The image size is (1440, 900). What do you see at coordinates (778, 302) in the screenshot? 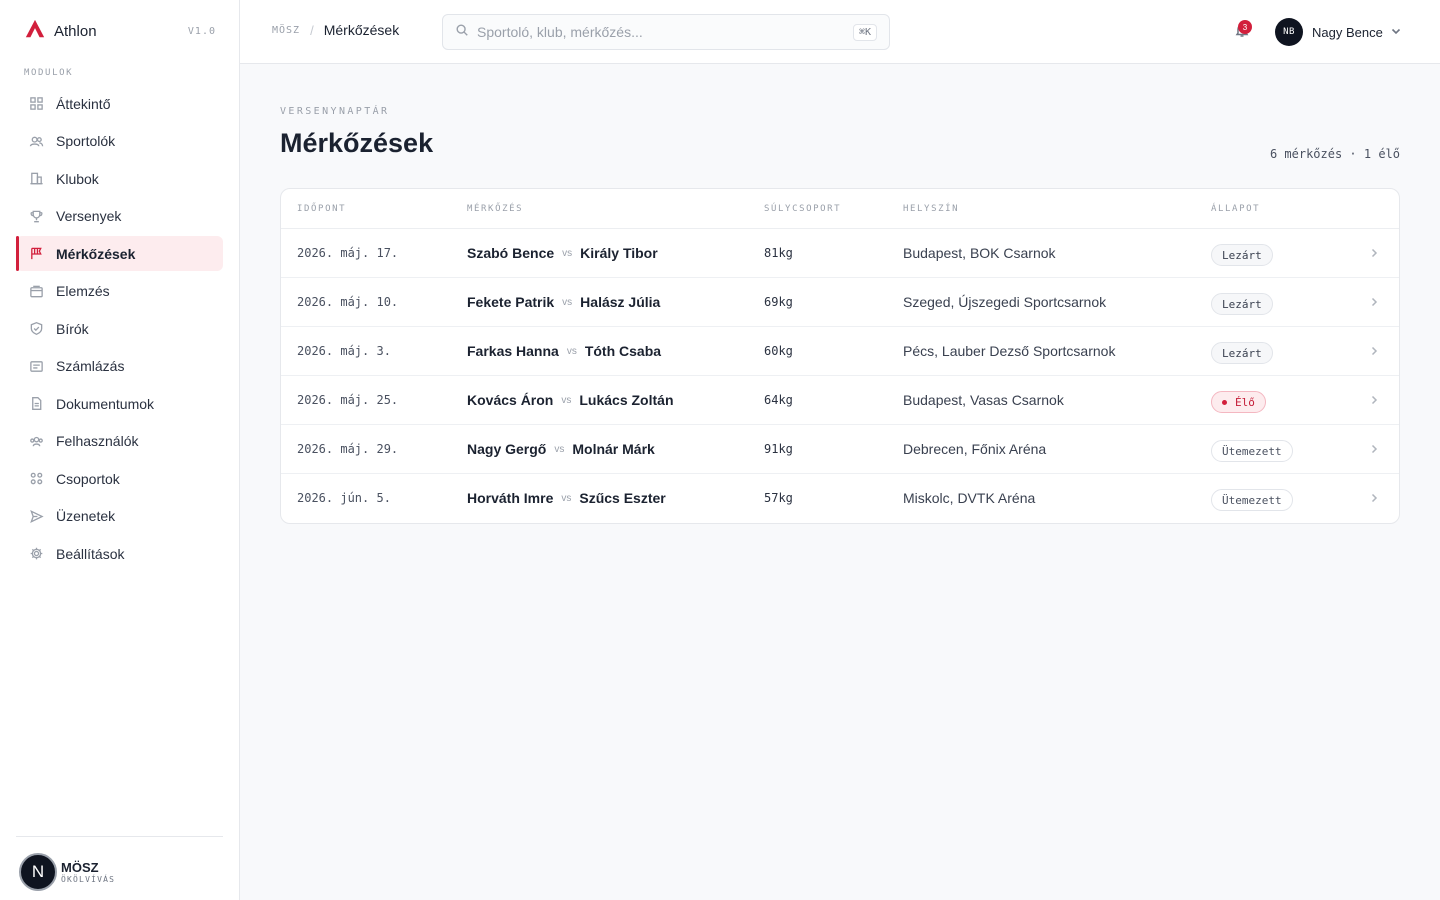
I see `weight-class: 69kg` at bounding box center [778, 302].